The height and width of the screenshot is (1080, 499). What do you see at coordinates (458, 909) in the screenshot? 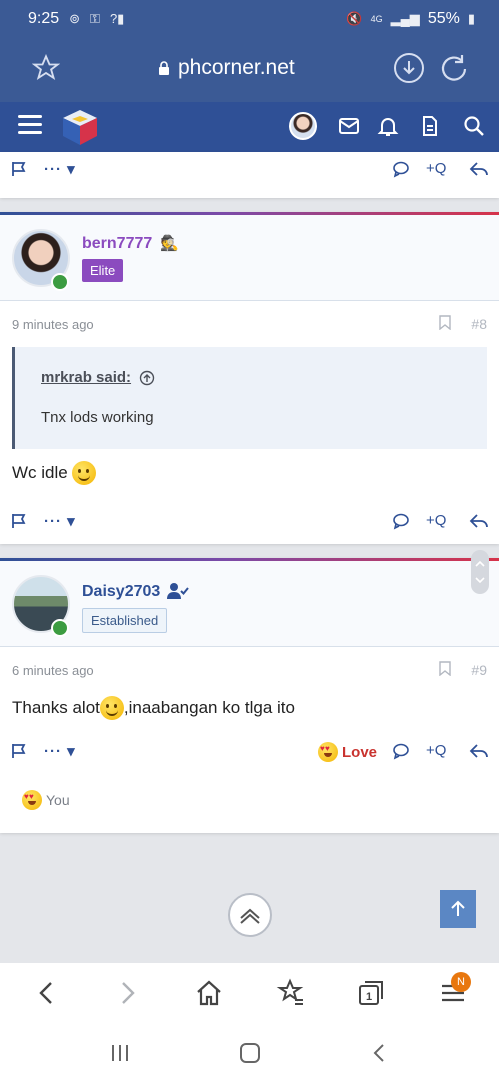
I see `site-scroll-top-button` at bounding box center [458, 909].